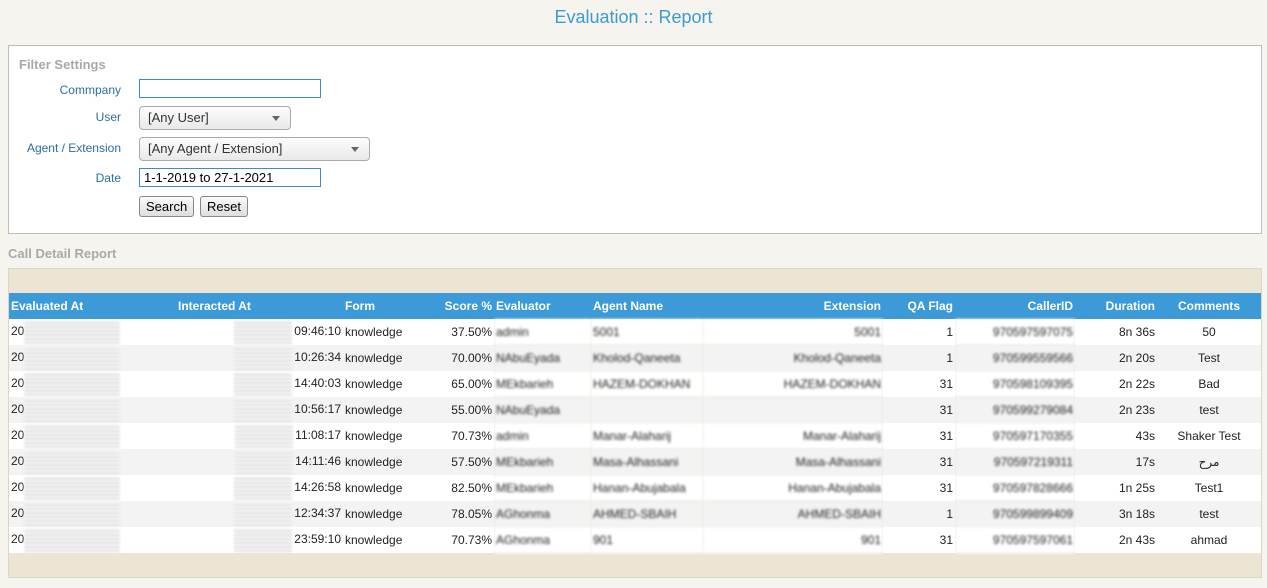  What do you see at coordinates (385, 306) in the screenshot?
I see `column-header-form: Form` at bounding box center [385, 306].